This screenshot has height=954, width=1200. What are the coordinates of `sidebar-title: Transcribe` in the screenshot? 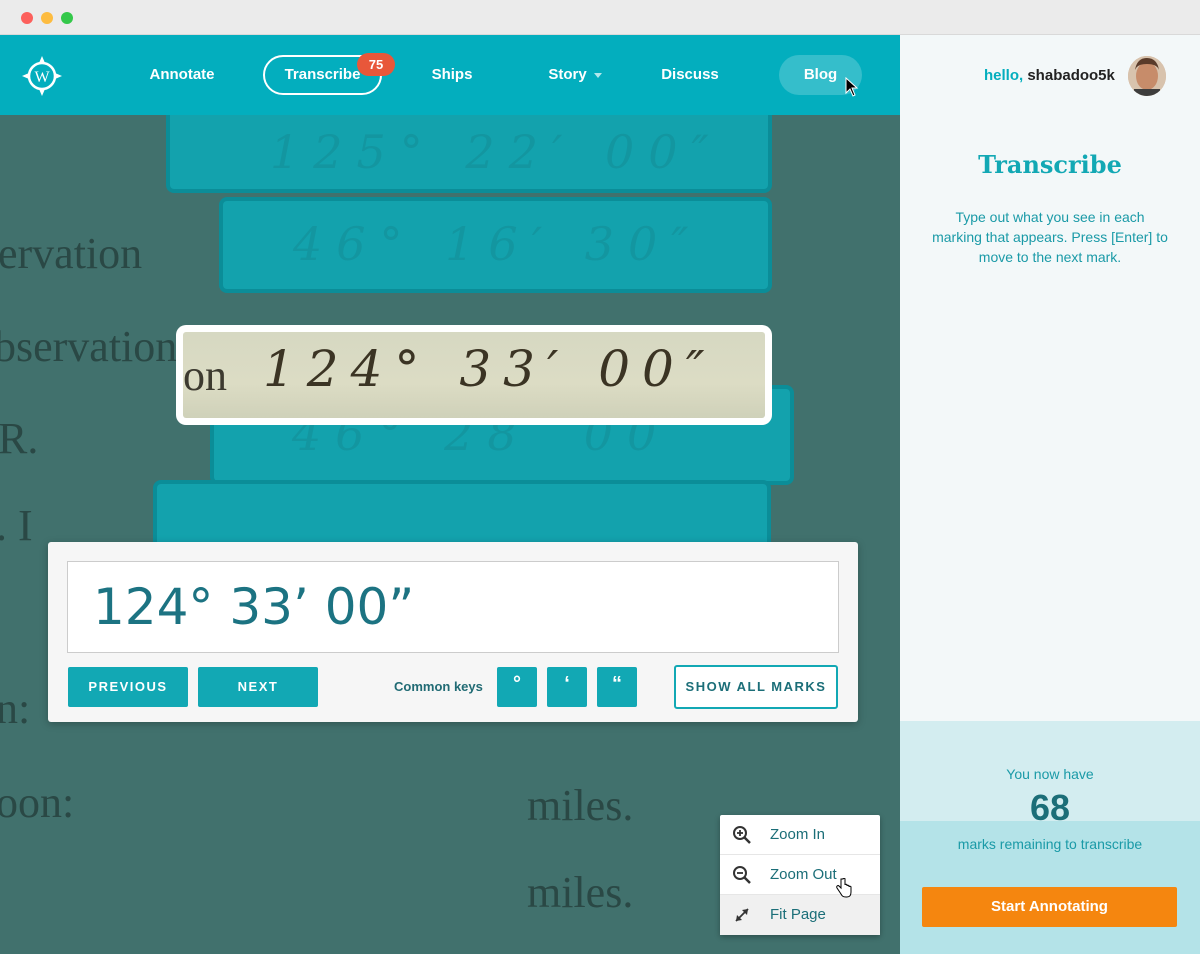 It's located at (1050, 164).